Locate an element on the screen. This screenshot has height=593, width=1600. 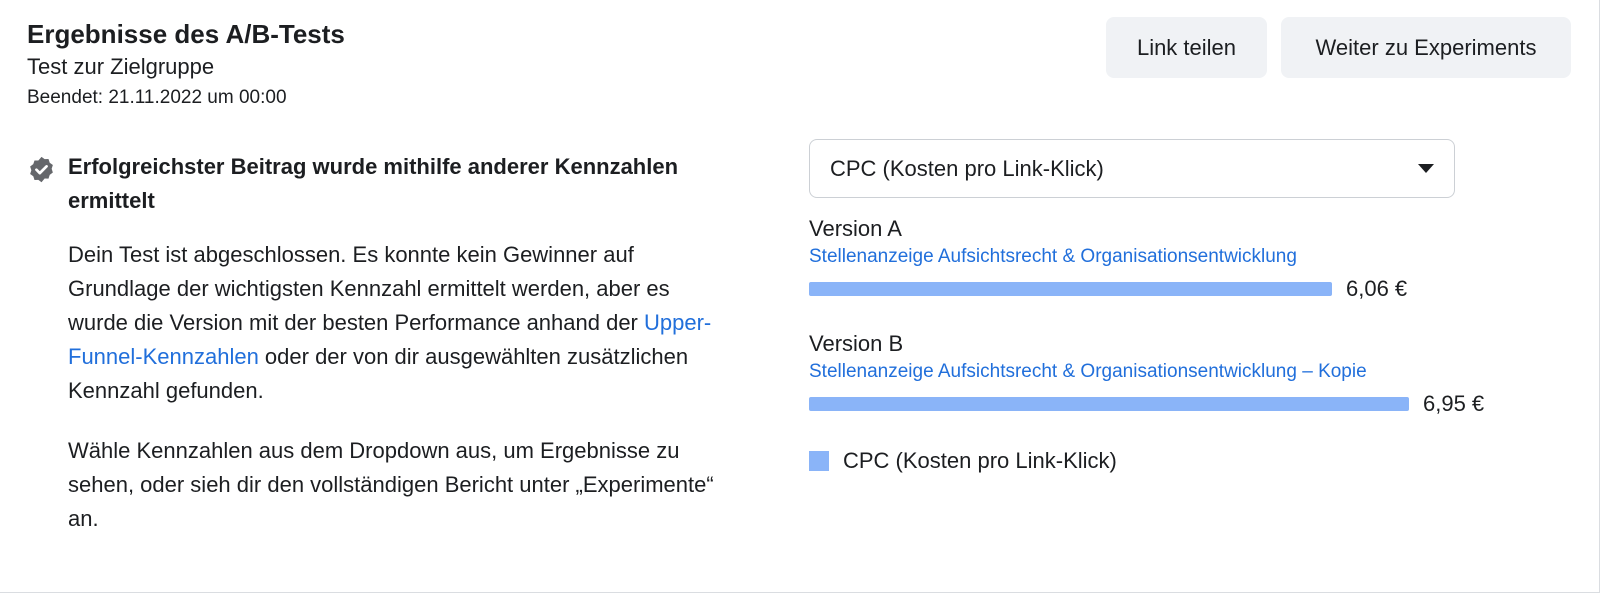
version-b-bar is located at coordinates (1109, 404).